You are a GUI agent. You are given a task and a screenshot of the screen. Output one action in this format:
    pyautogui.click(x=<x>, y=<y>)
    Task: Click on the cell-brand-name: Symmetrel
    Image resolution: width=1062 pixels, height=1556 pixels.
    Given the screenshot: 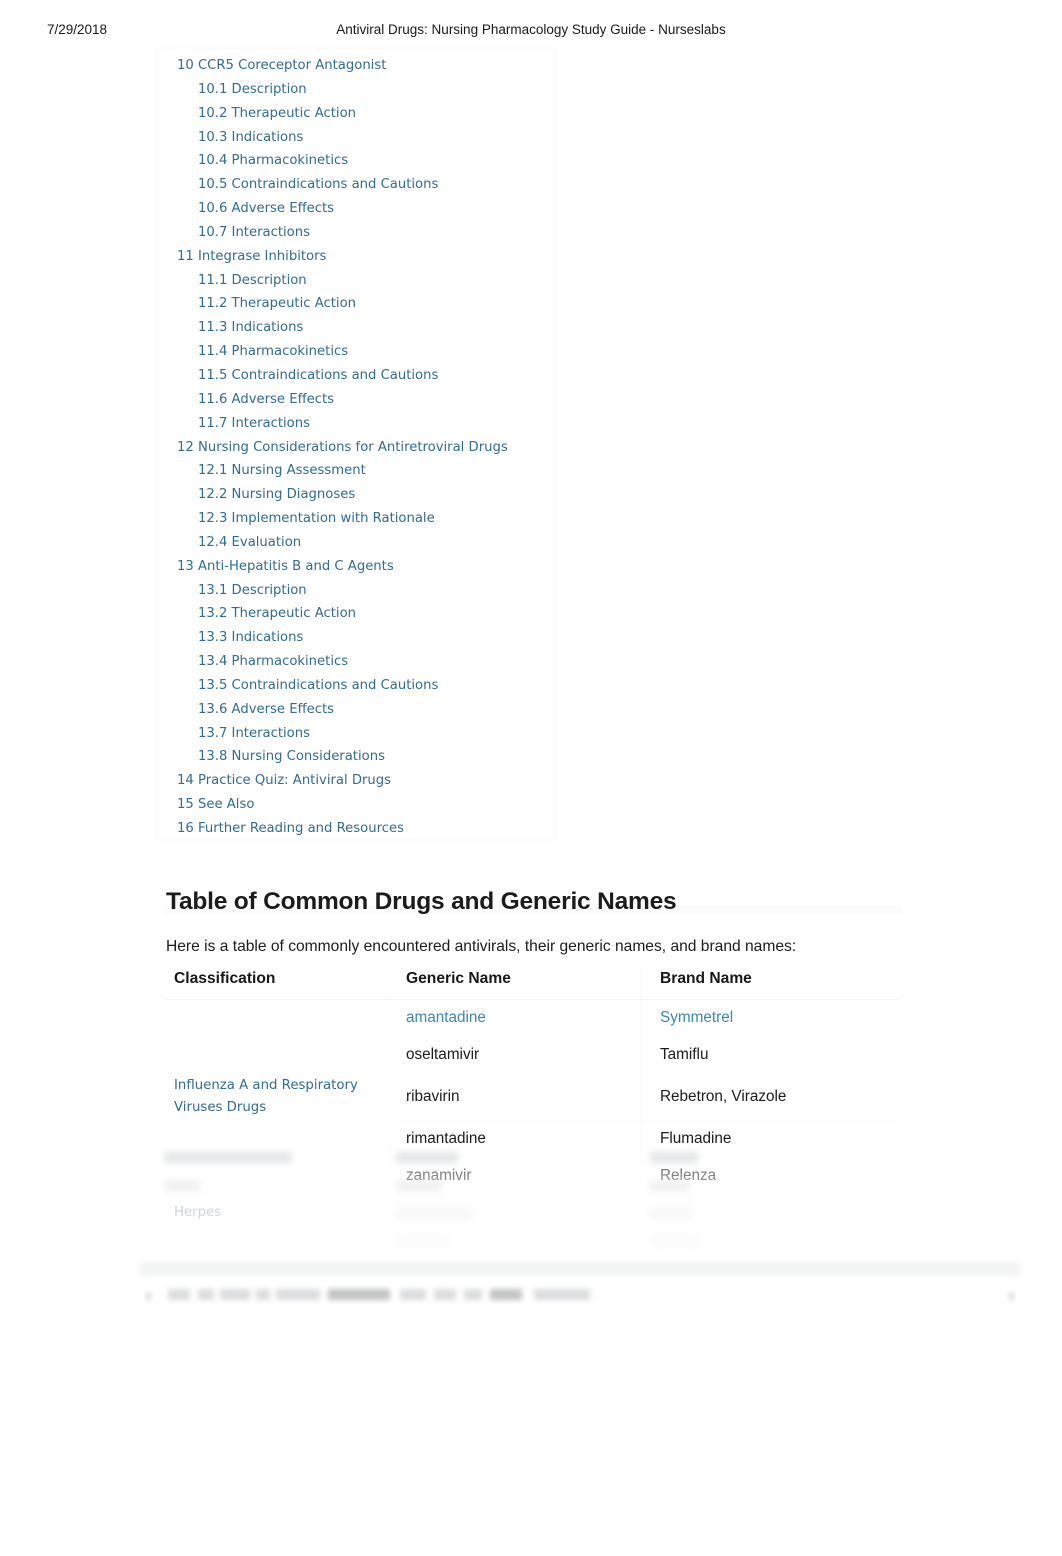 What is the action you would take?
    pyautogui.click(x=775, y=1018)
    